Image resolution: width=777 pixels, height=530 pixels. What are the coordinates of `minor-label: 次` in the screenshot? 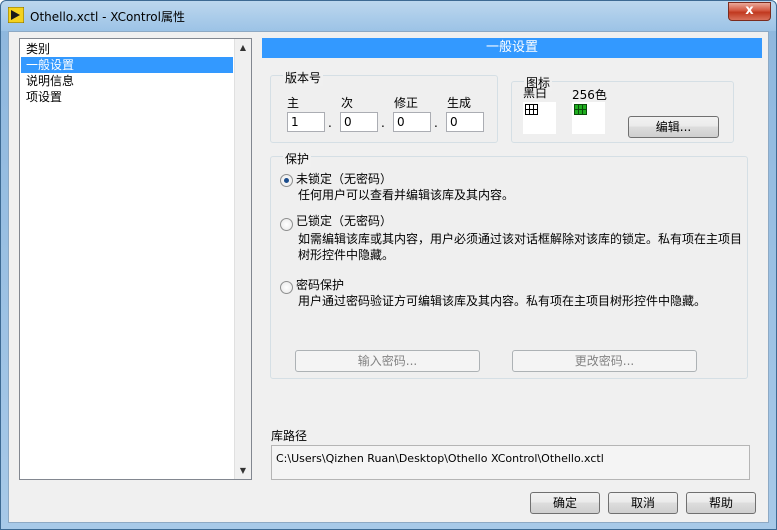 It's located at (347, 103).